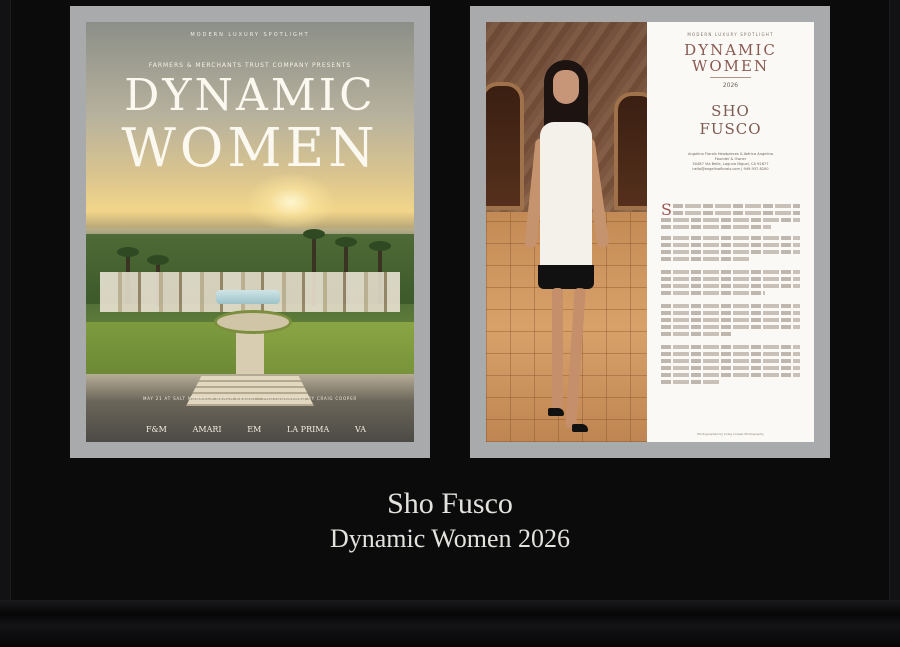  I want to click on caption-name: Sho Fusco, so click(450, 503).